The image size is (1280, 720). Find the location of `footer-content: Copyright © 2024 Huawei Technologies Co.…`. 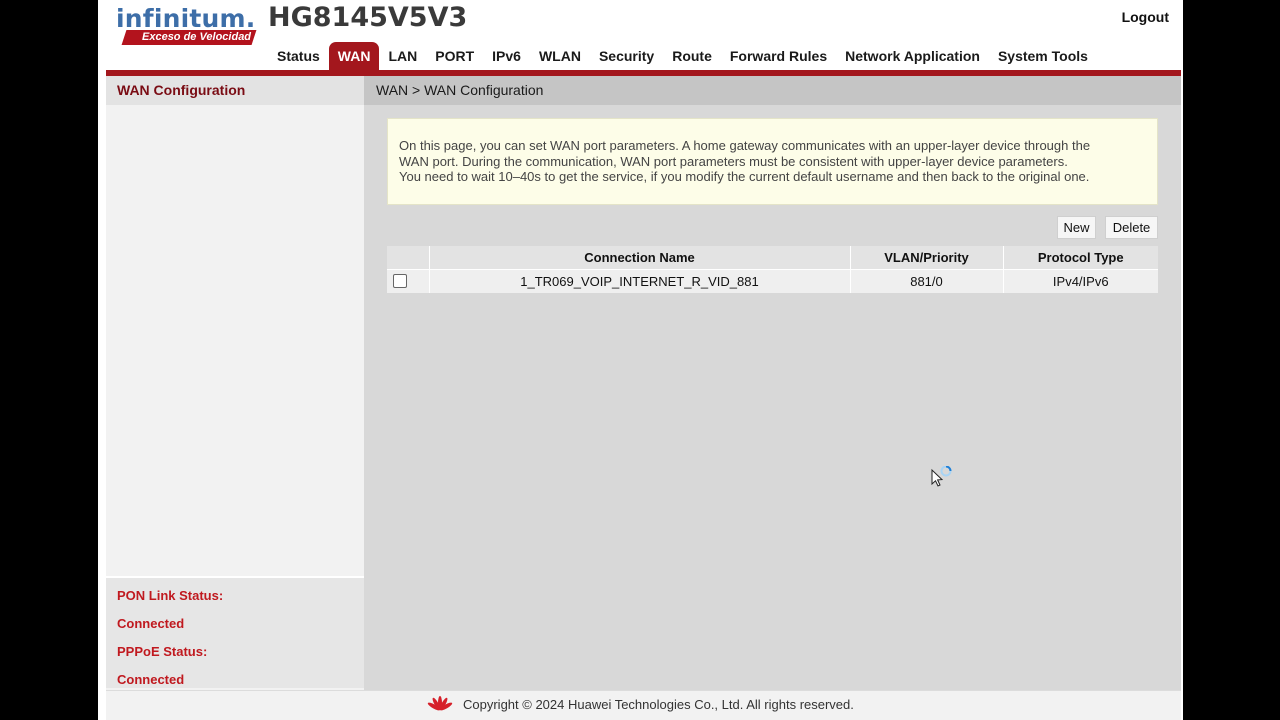

footer-content: Copyright © 2024 Huawei Technologies Co.… is located at coordinates (640, 705).